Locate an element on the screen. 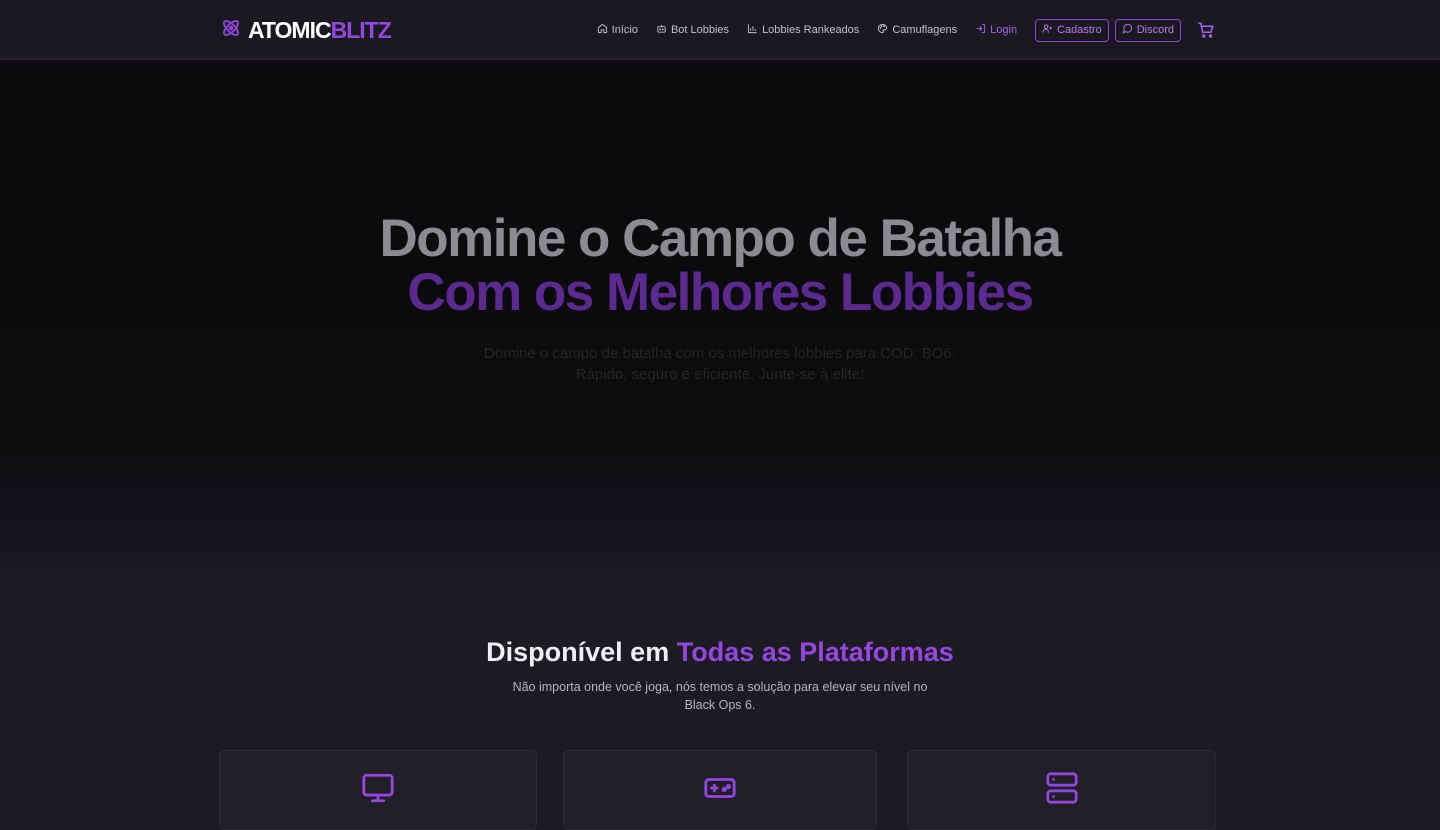 The image size is (1440, 830). shopping-cart-icon is located at coordinates (1206, 32).